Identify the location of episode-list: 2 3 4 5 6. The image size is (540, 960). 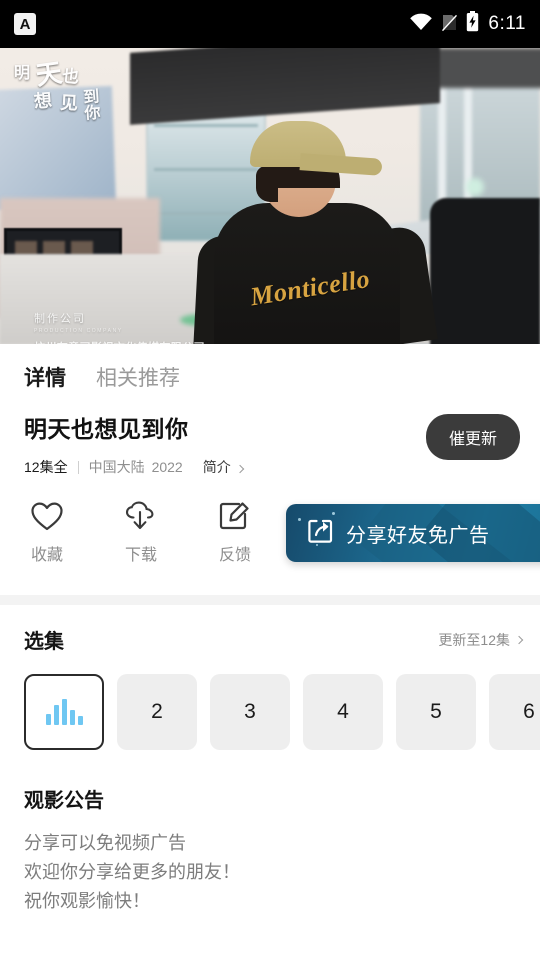
(270, 702).